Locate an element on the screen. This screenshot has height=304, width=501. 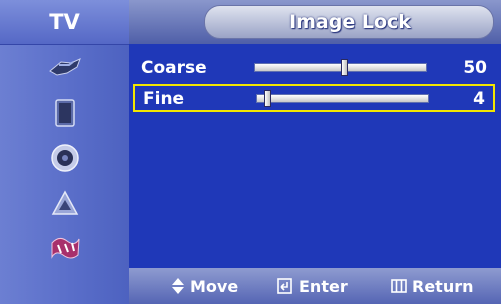
coarse-slider-handle is located at coordinates (344, 67).